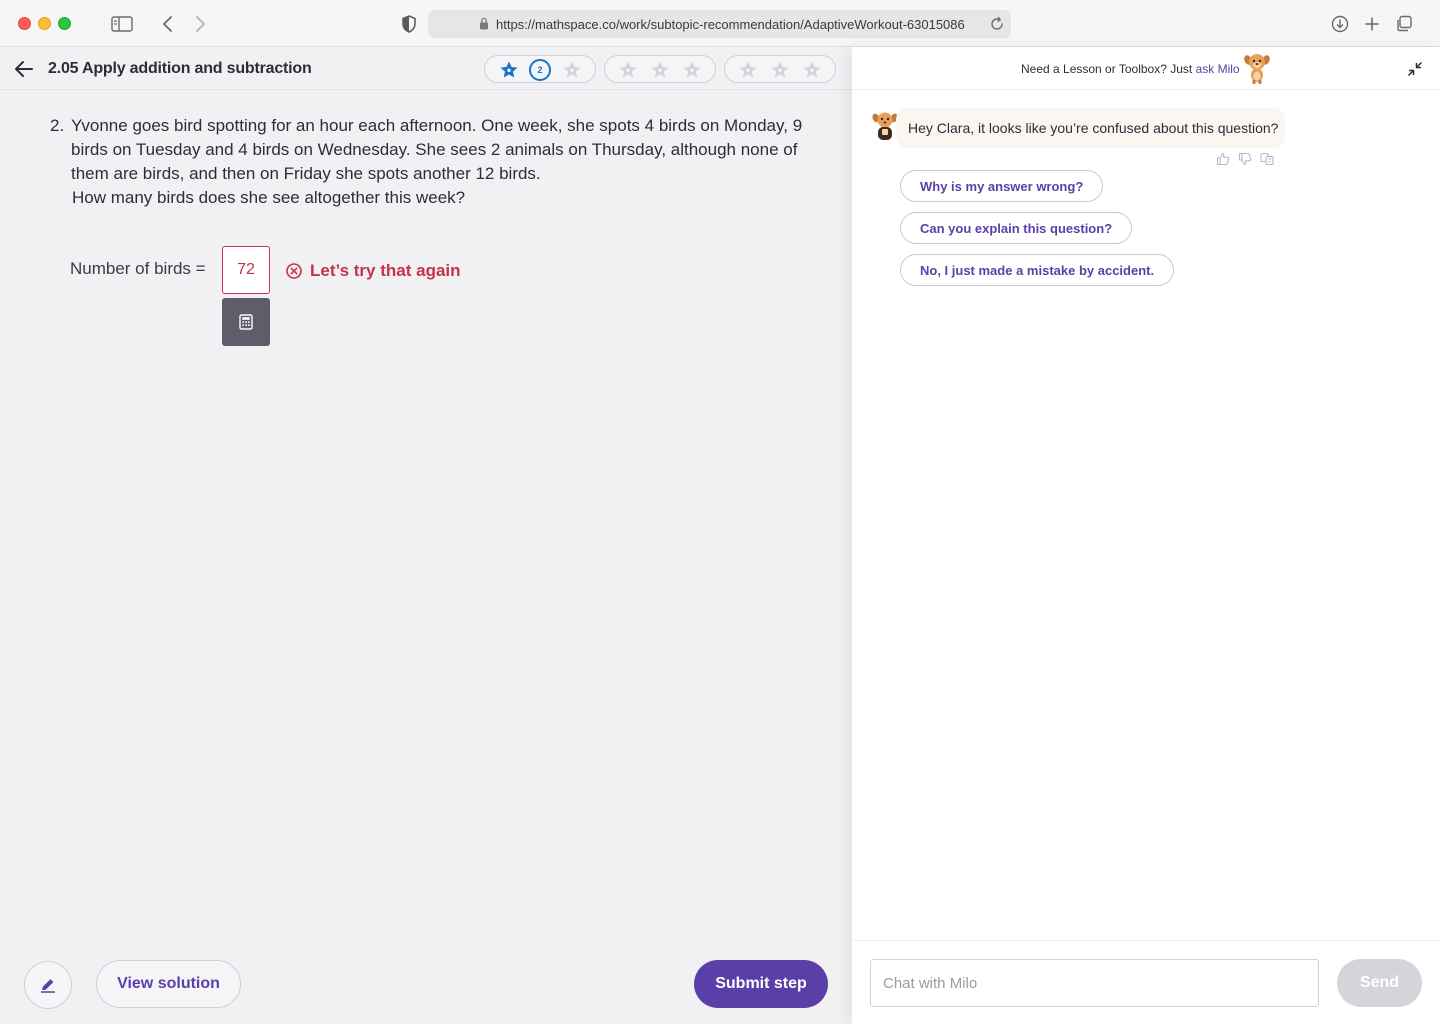 The width and height of the screenshot is (1440, 1024). I want to click on view-solution-button: View solution, so click(168, 984).